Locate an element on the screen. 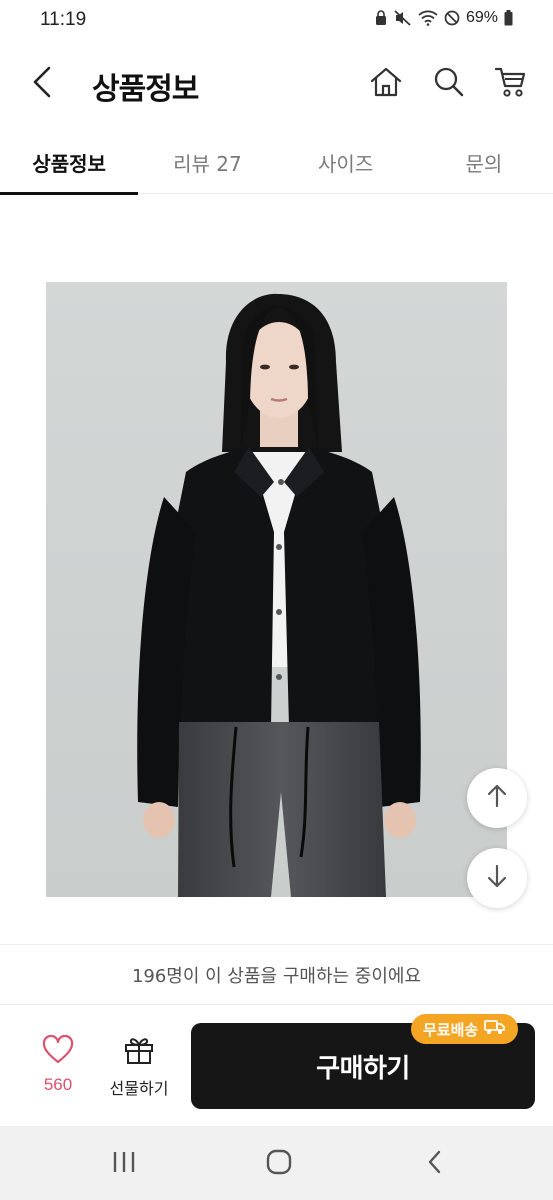  chevron-left-icon is located at coordinates (42, 84).